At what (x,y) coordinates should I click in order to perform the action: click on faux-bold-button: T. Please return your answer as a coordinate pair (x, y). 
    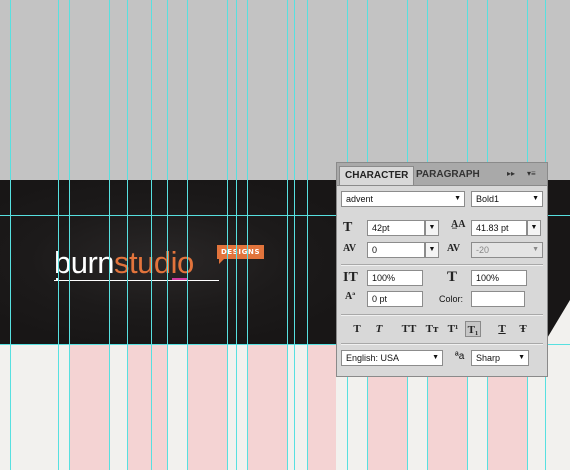
    Looking at the image, I should click on (357, 329).